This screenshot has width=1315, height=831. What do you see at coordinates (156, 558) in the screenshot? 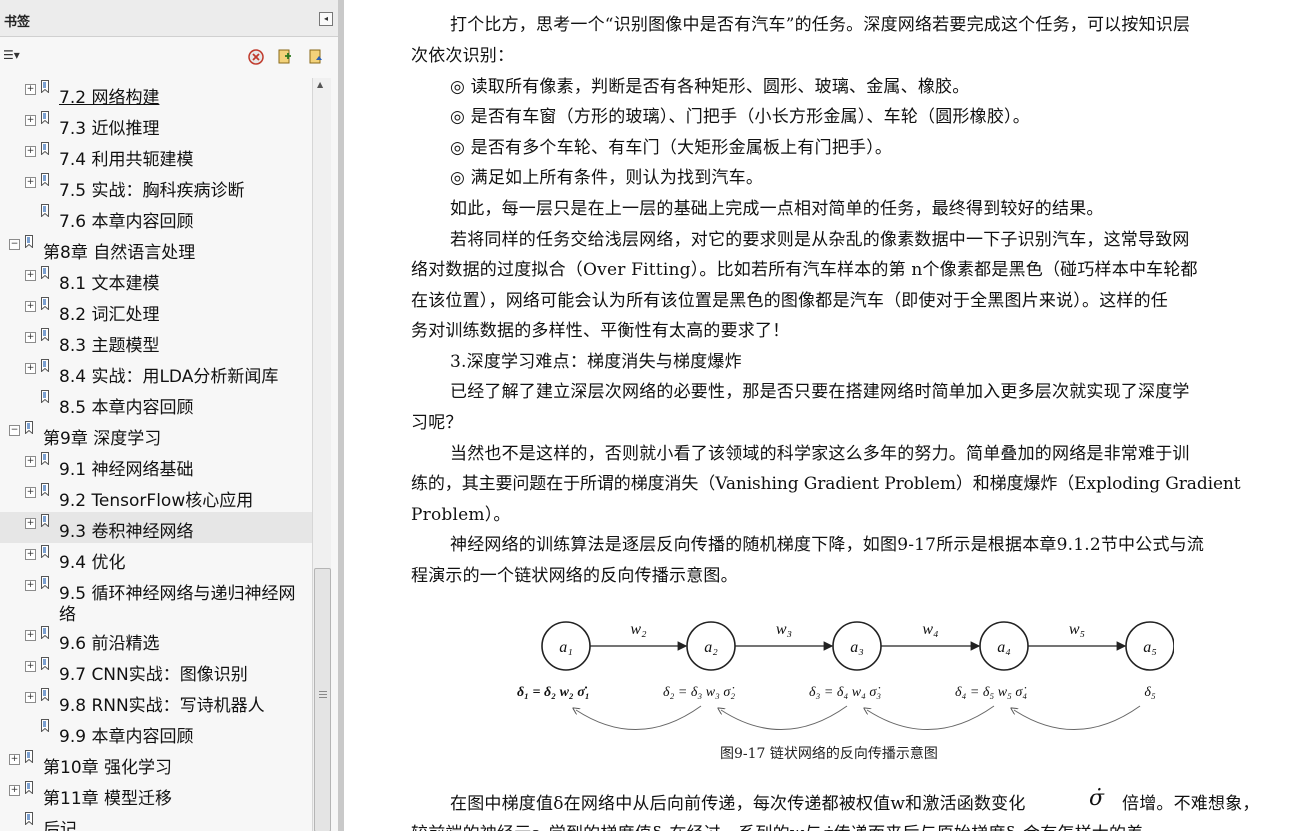
I see `bookmark-item: +9.4 优化` at bounding box center [156, 558].